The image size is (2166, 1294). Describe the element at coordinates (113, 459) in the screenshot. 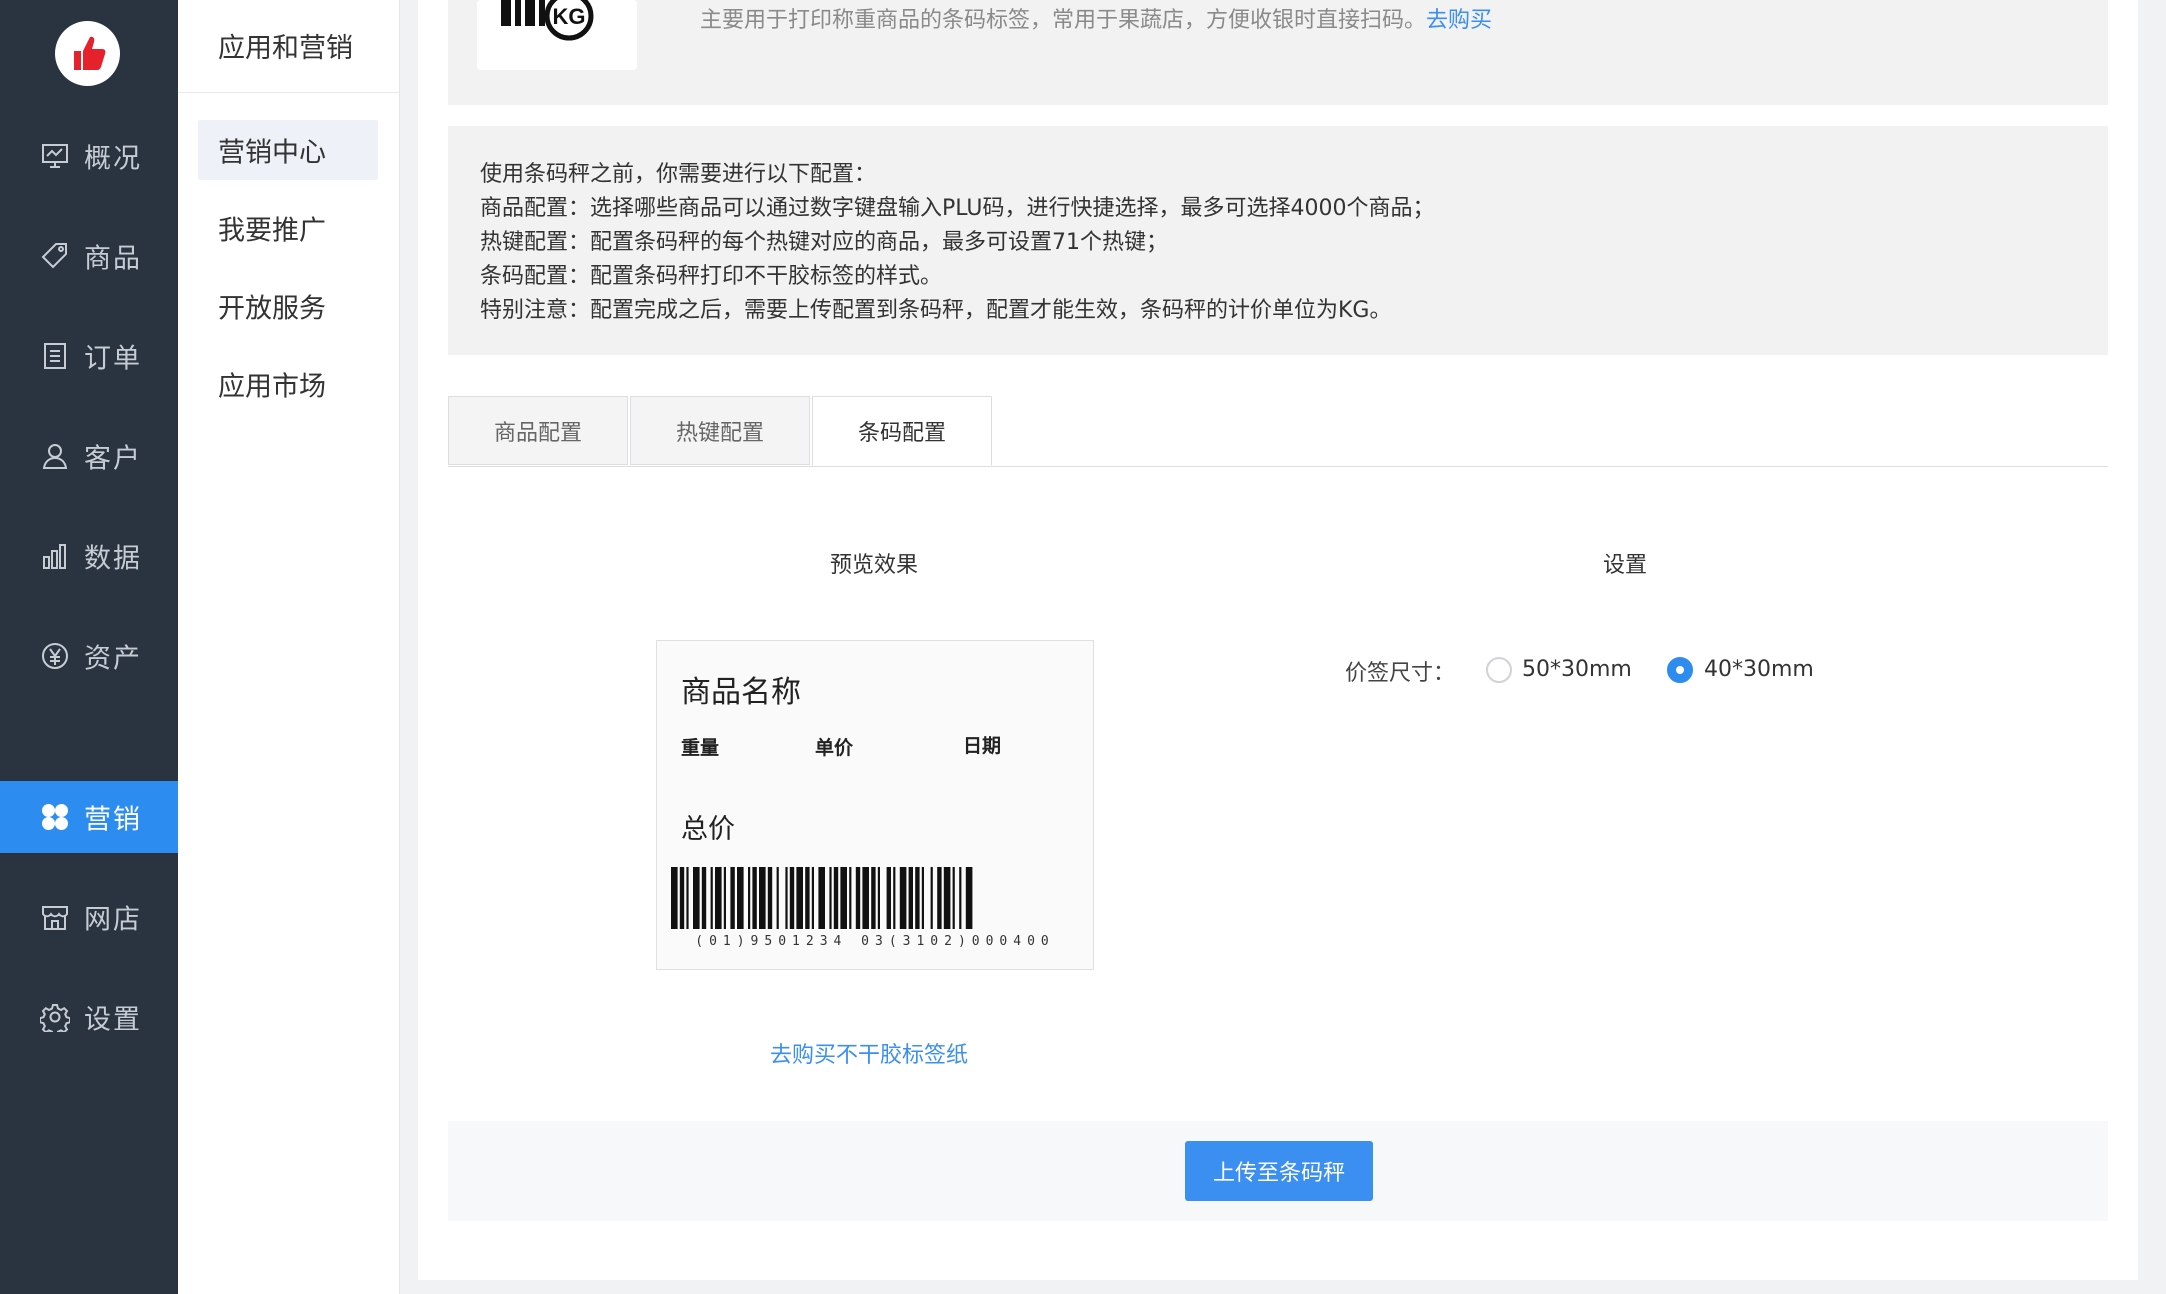

I see `nav-label: 客户` at that location.